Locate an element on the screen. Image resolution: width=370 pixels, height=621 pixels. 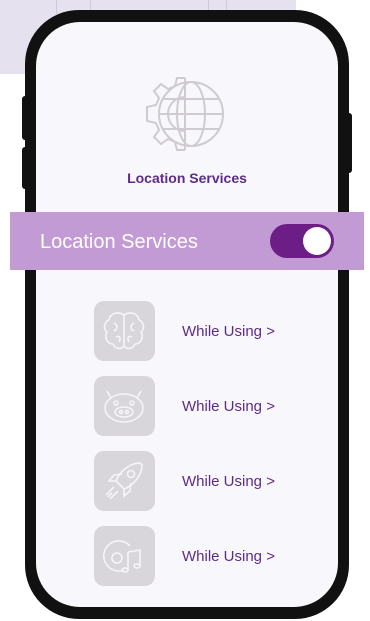
gear-globe-icon is located at coordinates (186, 114).